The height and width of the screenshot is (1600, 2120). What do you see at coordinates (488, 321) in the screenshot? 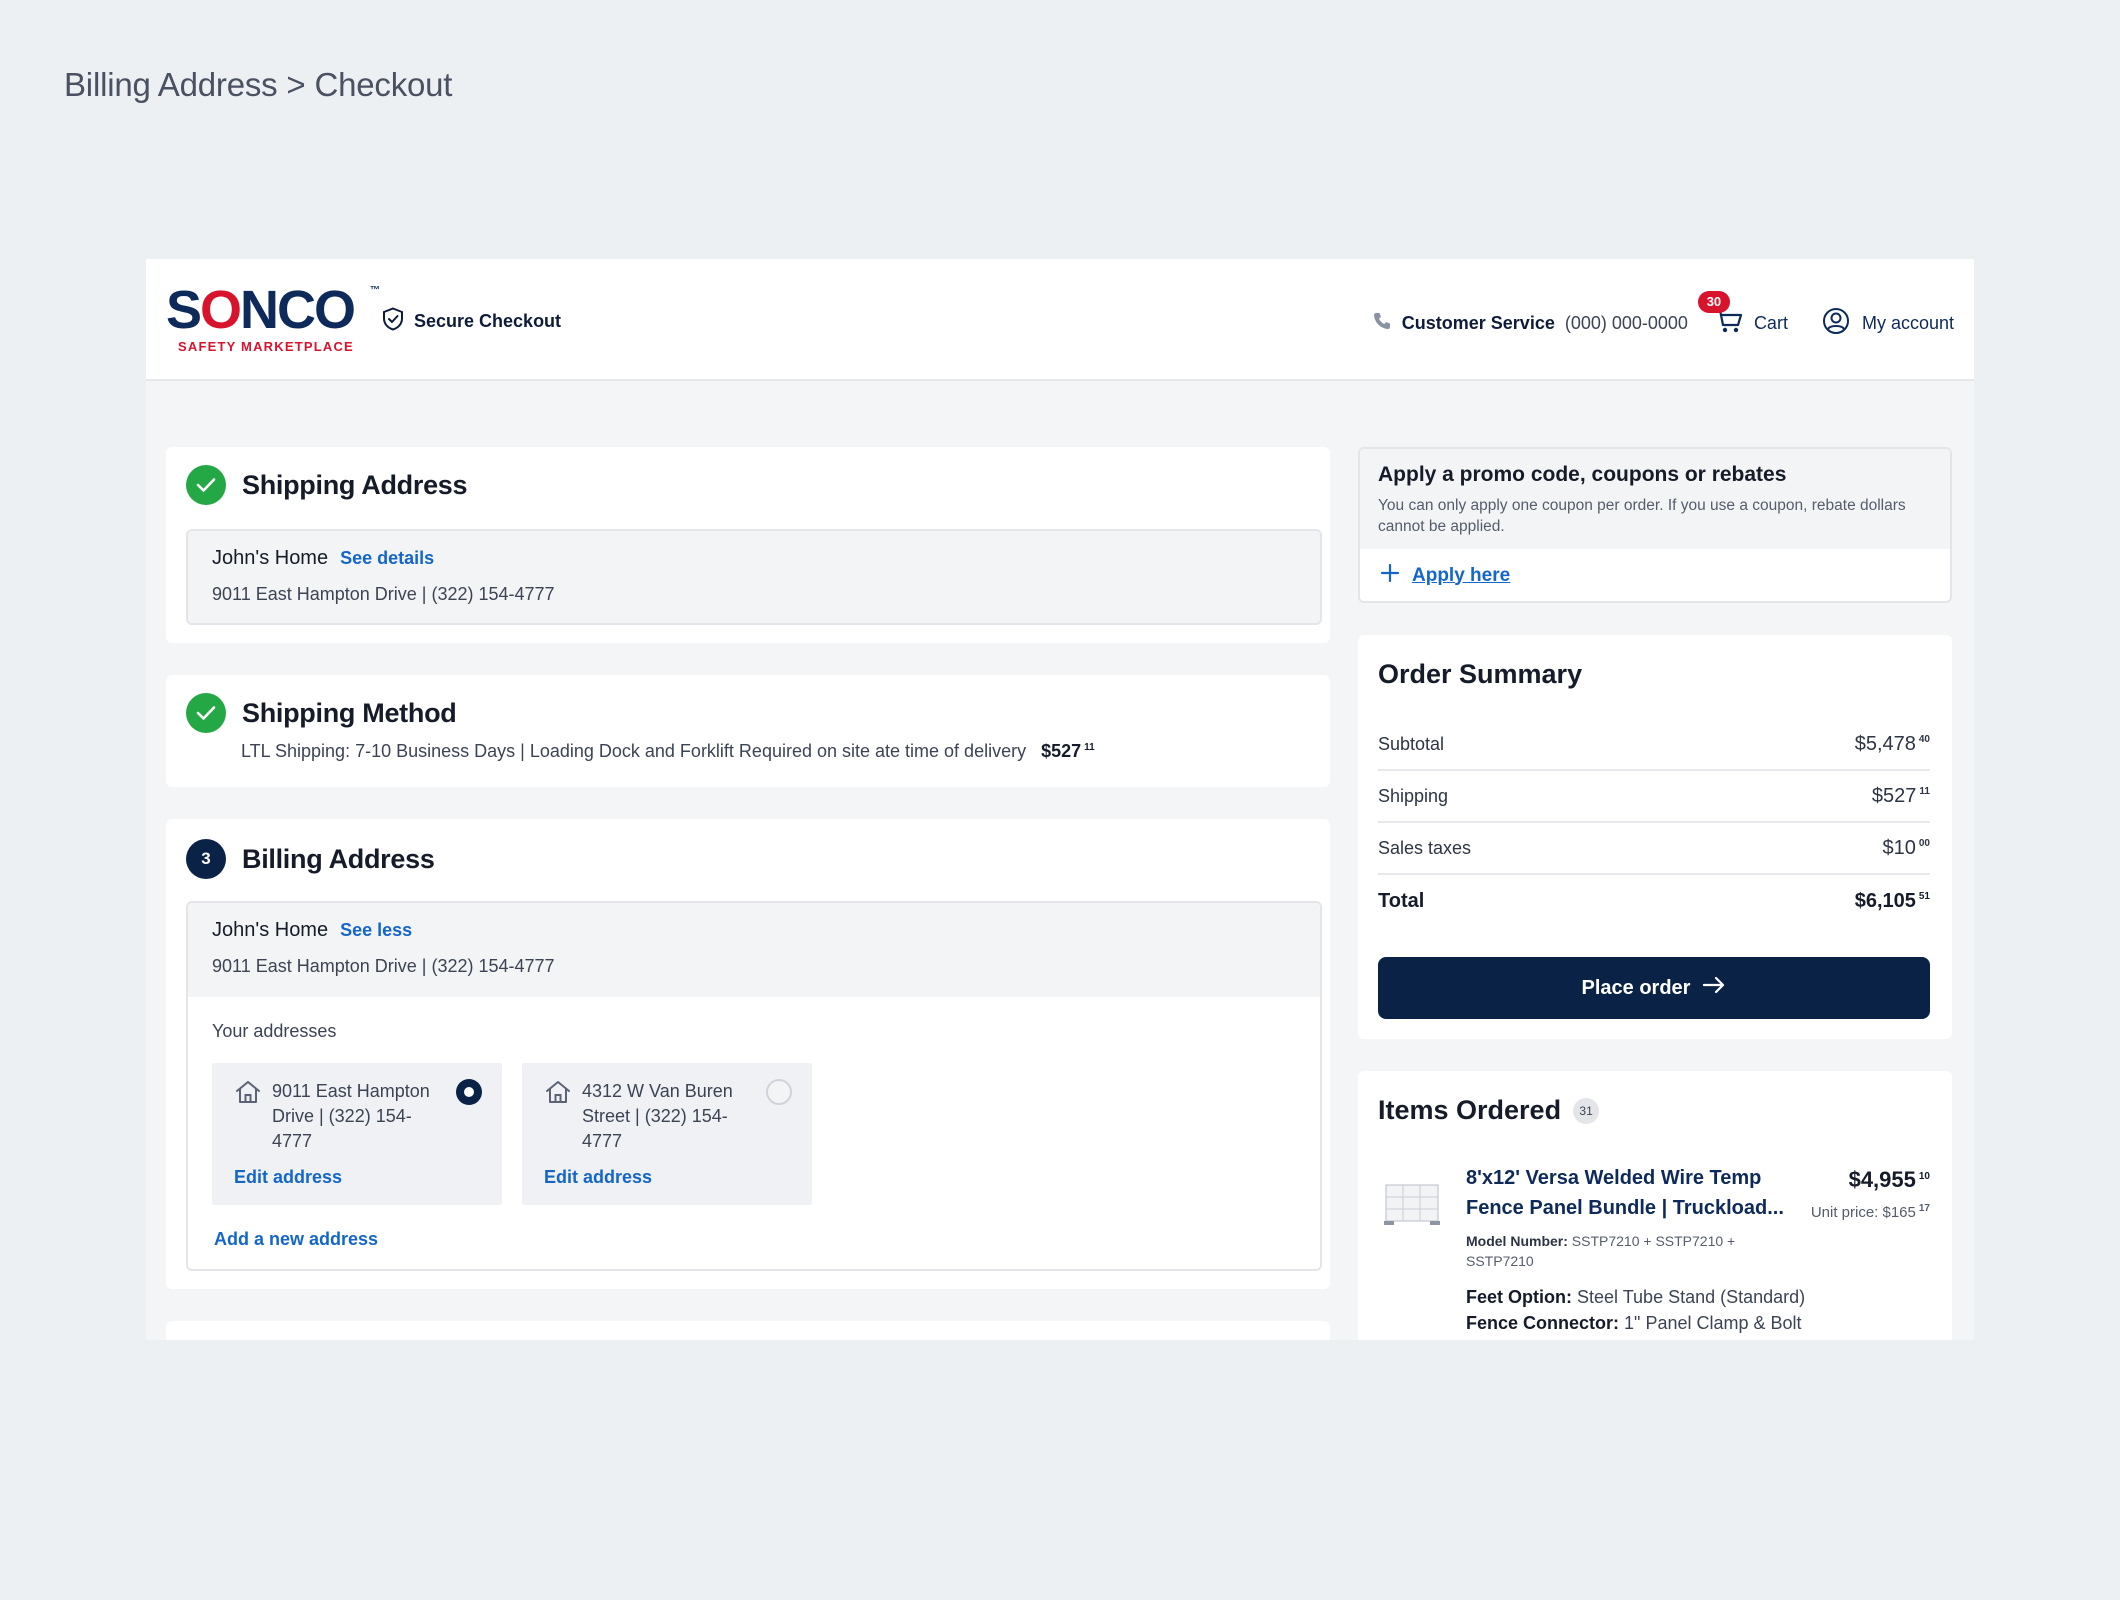
I see `secure-checkout-label: Secure Checkout` at bounding box center [488, 321].